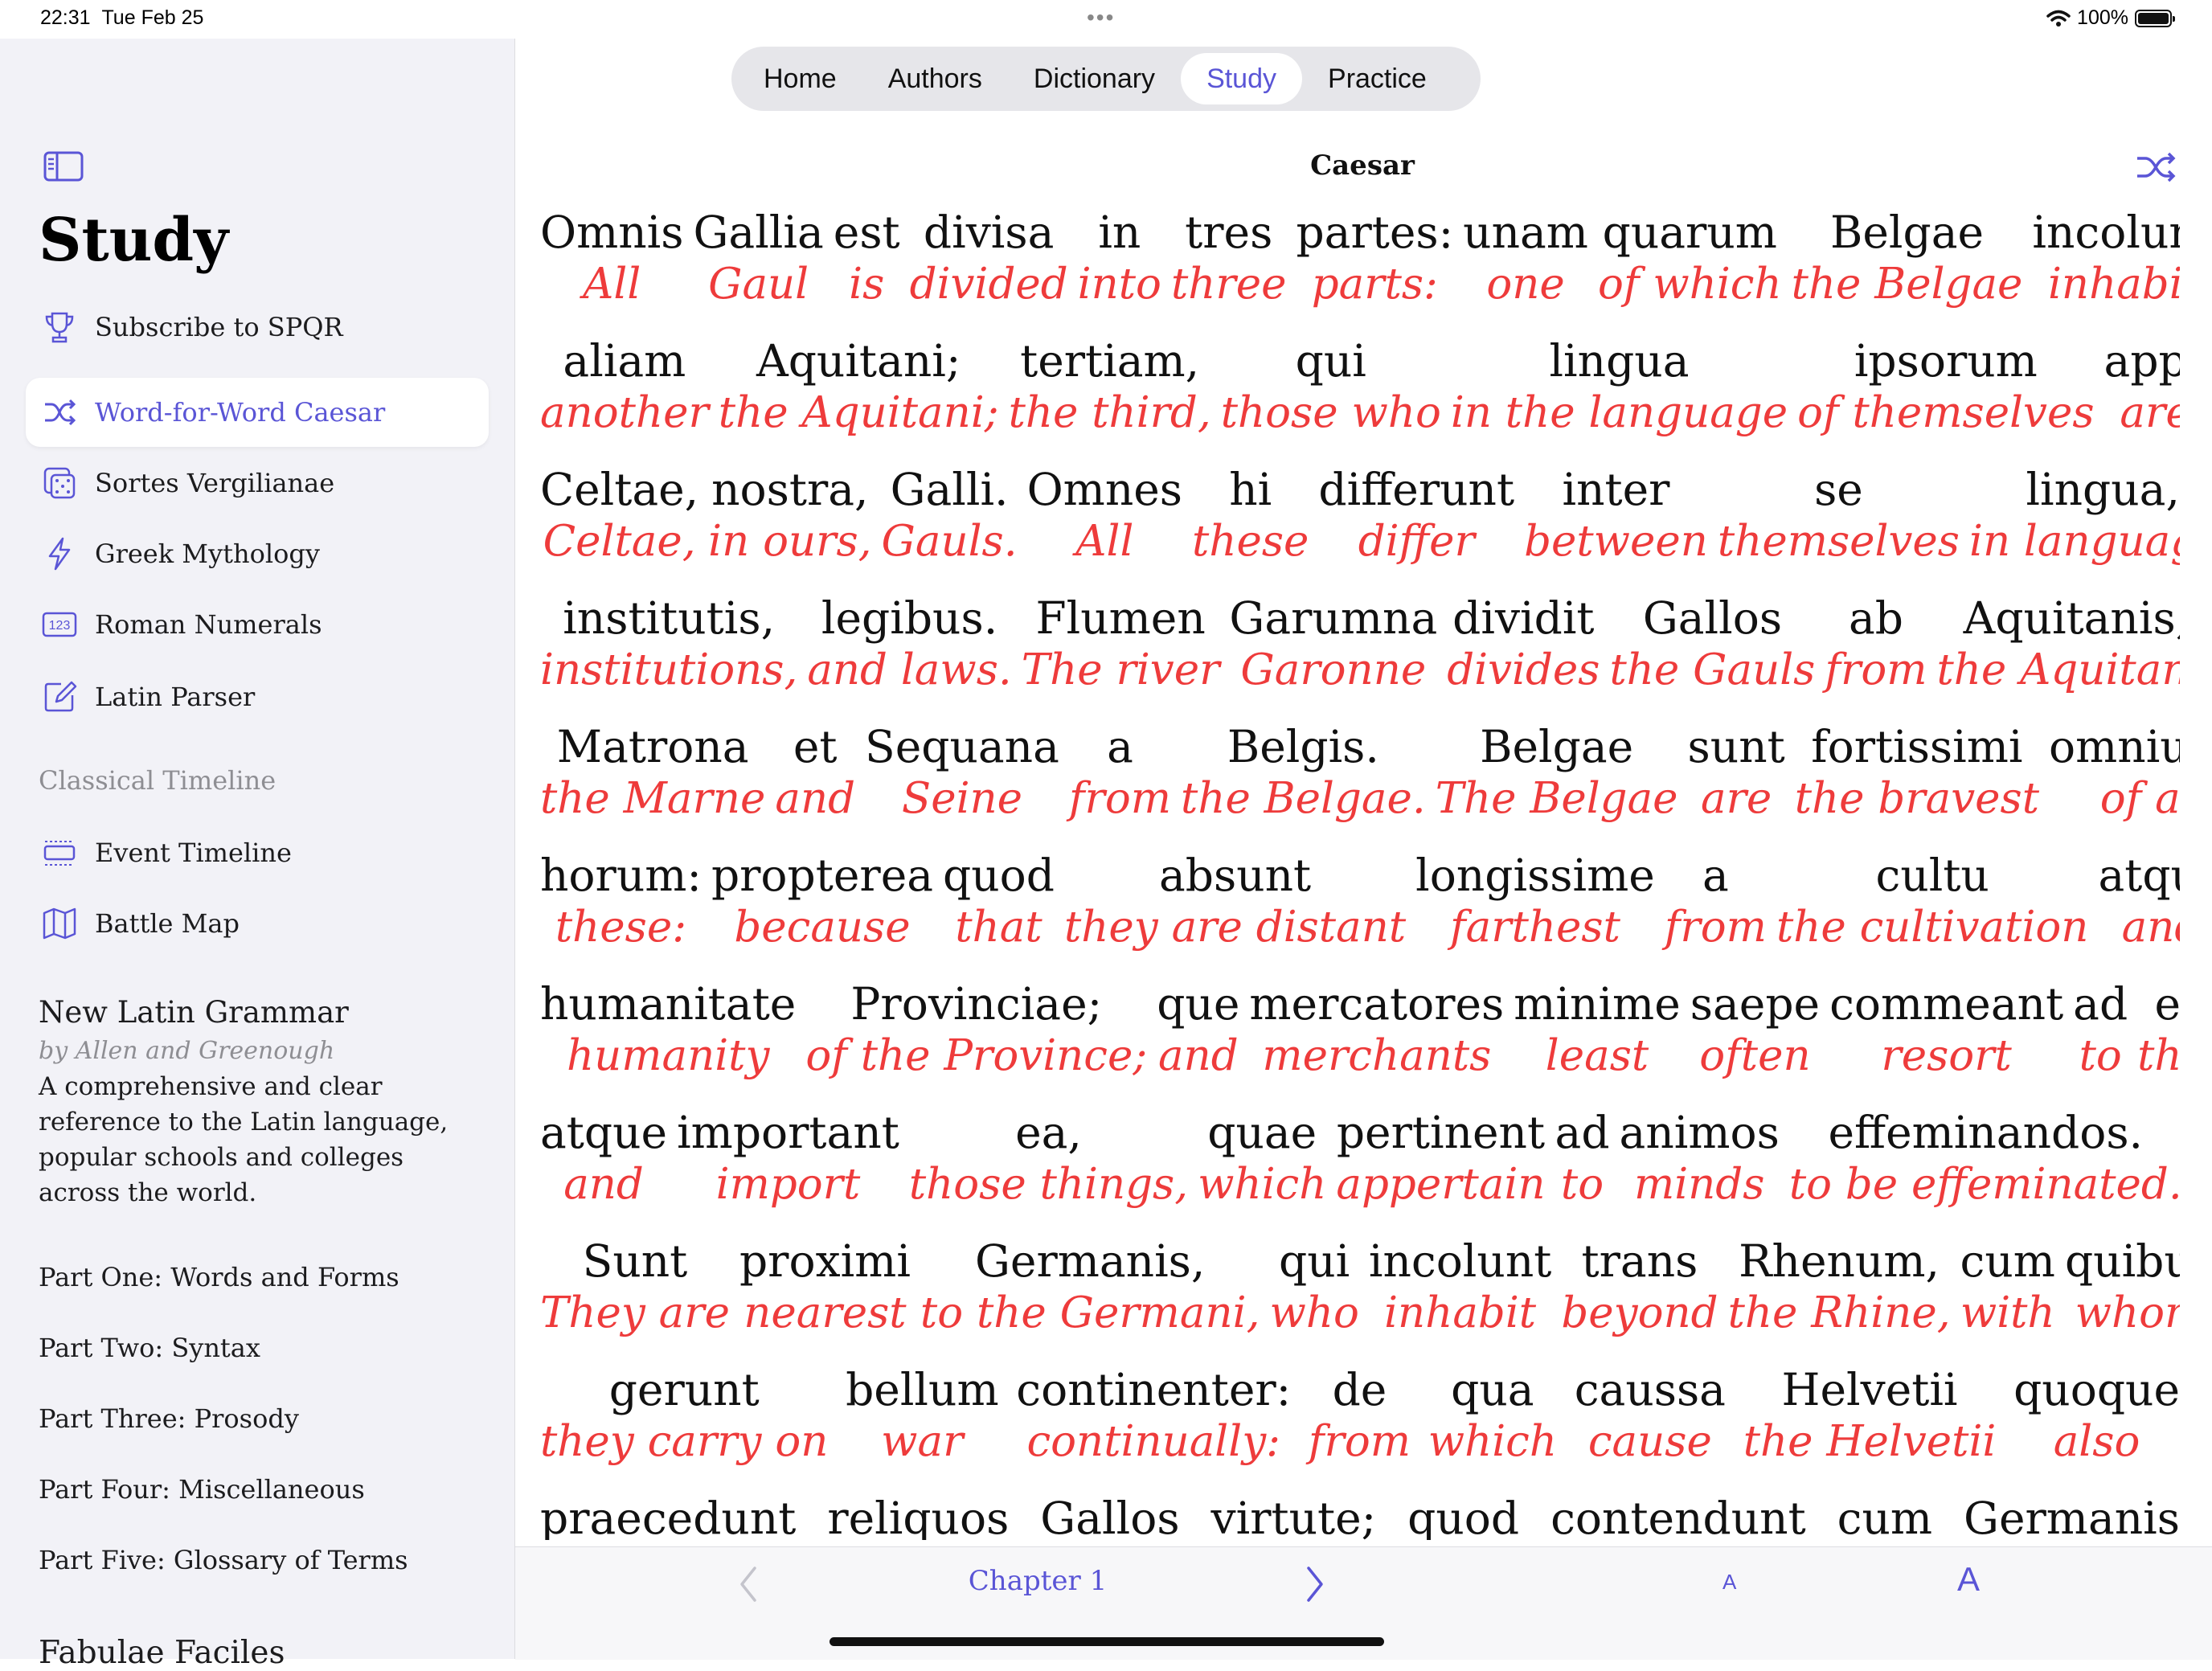 Image resolution: width=2212 pixels, height=1671 pixels. I want to click on latin-word: est, so click(867, 233).